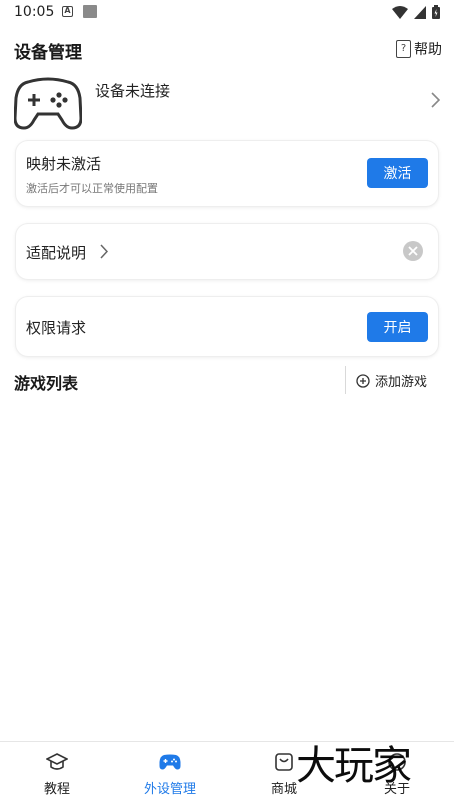  I want to click on status-right-icons, so click(416, 12).